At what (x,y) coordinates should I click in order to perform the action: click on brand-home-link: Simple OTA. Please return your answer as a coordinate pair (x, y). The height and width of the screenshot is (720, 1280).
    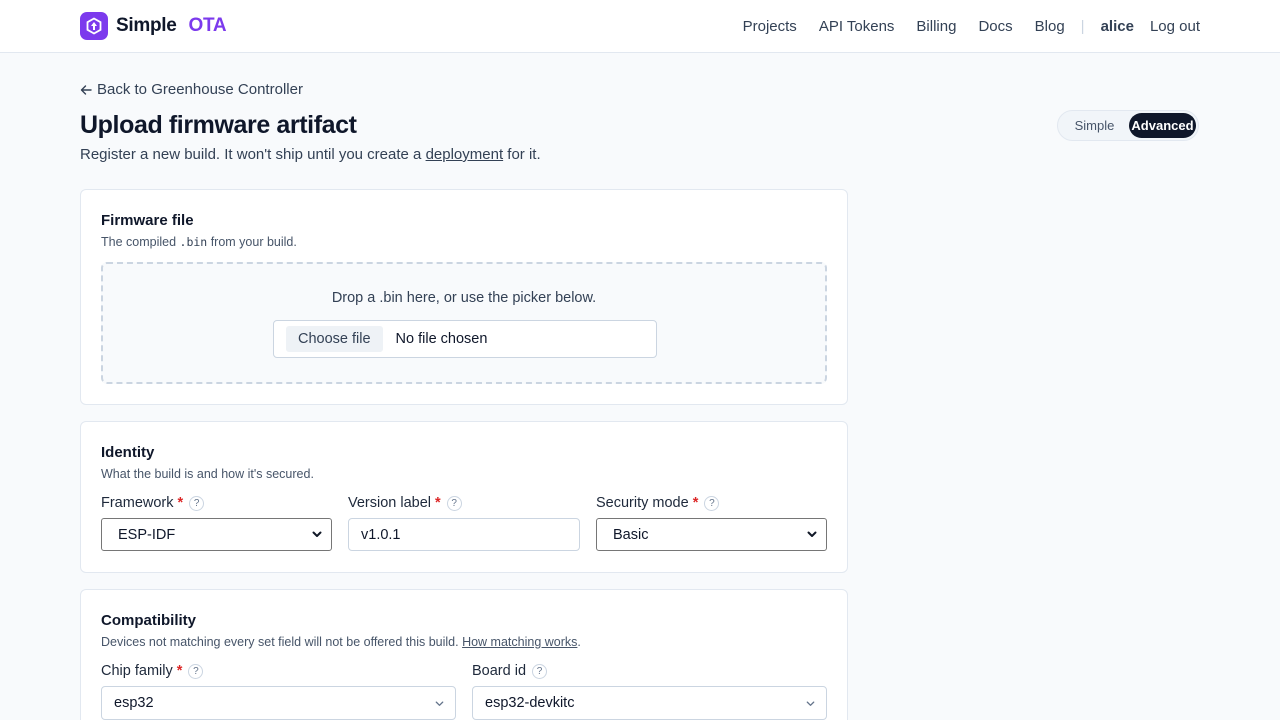
    Looking at the image, I should click on (153, 26).